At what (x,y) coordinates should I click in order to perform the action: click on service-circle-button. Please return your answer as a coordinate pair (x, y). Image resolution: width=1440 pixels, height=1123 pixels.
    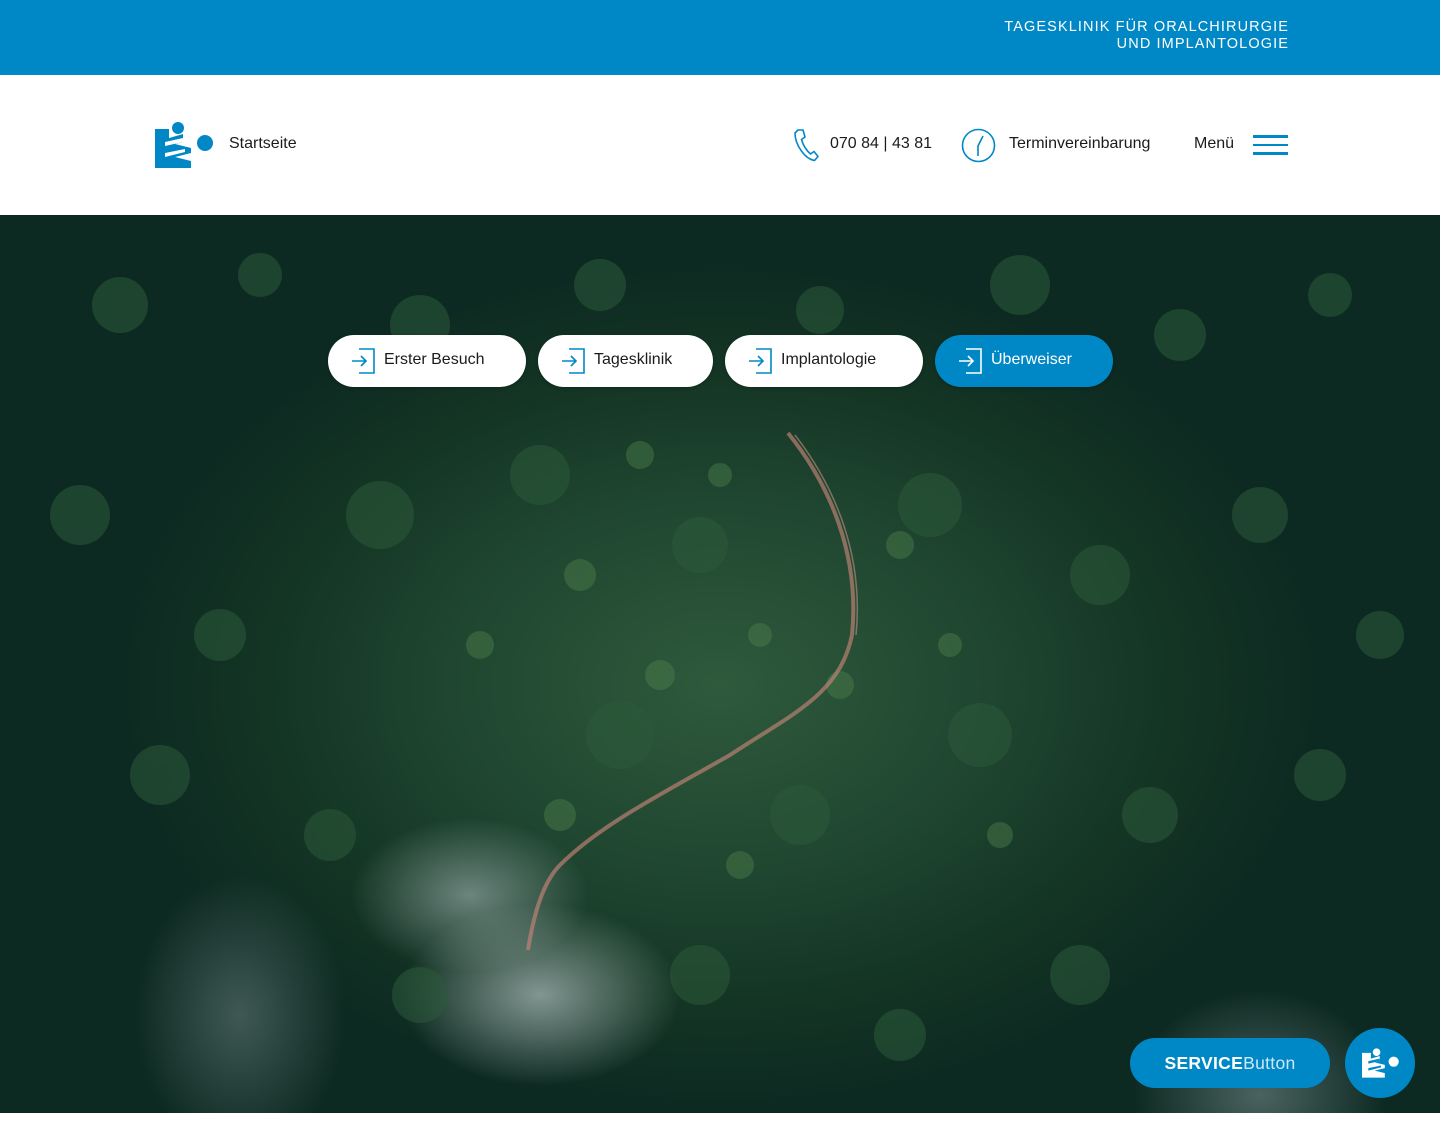
    Looking at the image, I should click on (1380, 1063).